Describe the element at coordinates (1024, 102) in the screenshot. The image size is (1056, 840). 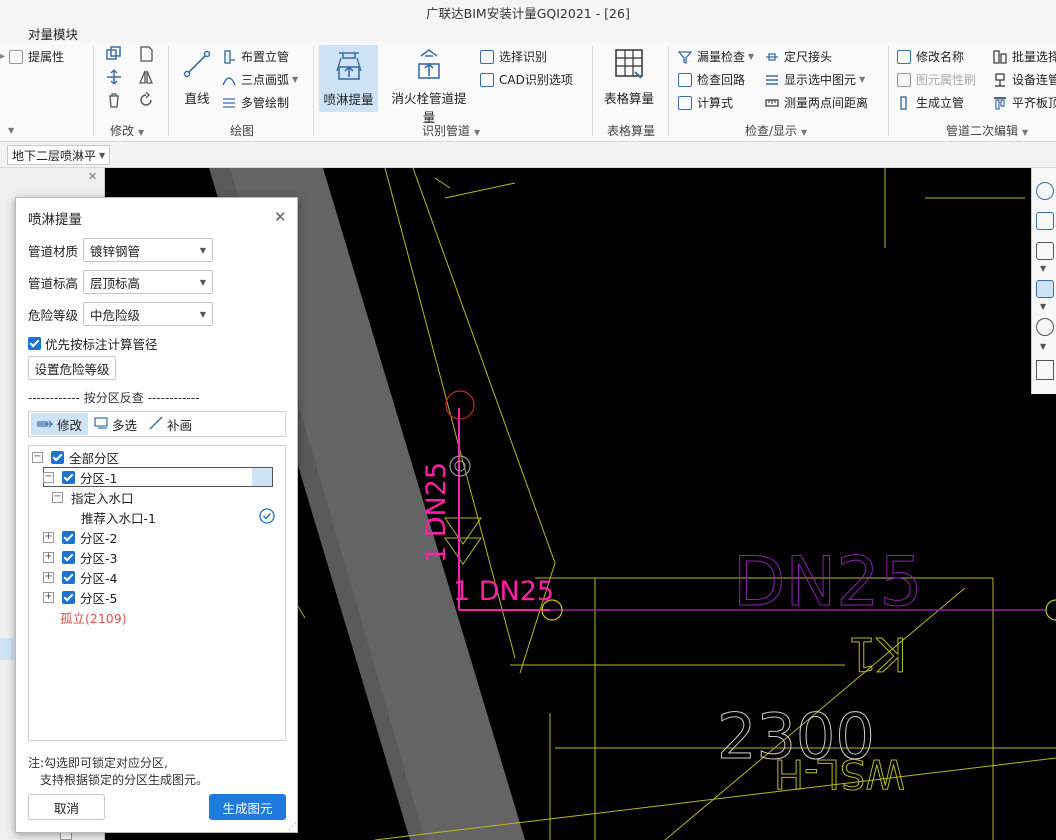
I see `align-slab-button: 平齐板顶` at that location.